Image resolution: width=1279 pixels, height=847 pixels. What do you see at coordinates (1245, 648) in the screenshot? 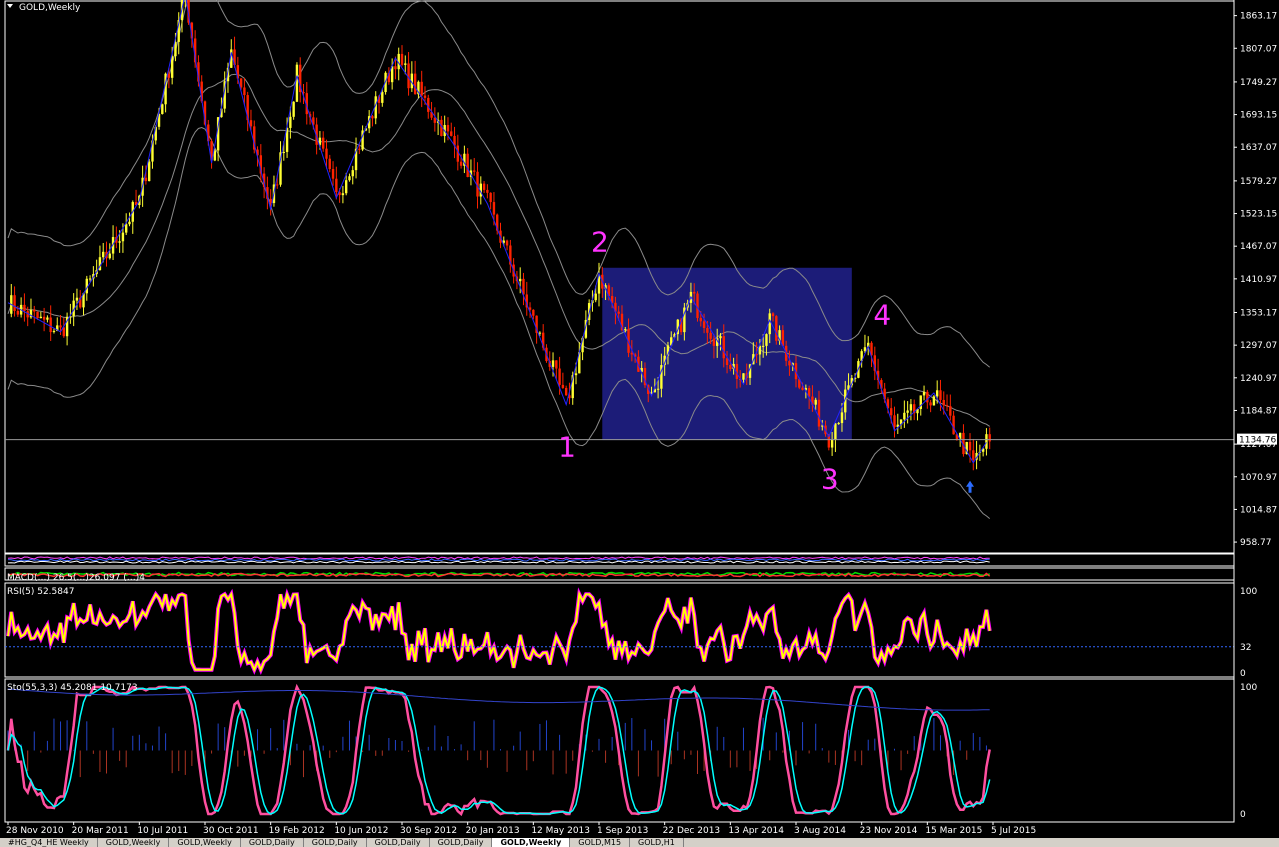
I see `rsi-tick-label: 32` at bounding box center [1245, 648].